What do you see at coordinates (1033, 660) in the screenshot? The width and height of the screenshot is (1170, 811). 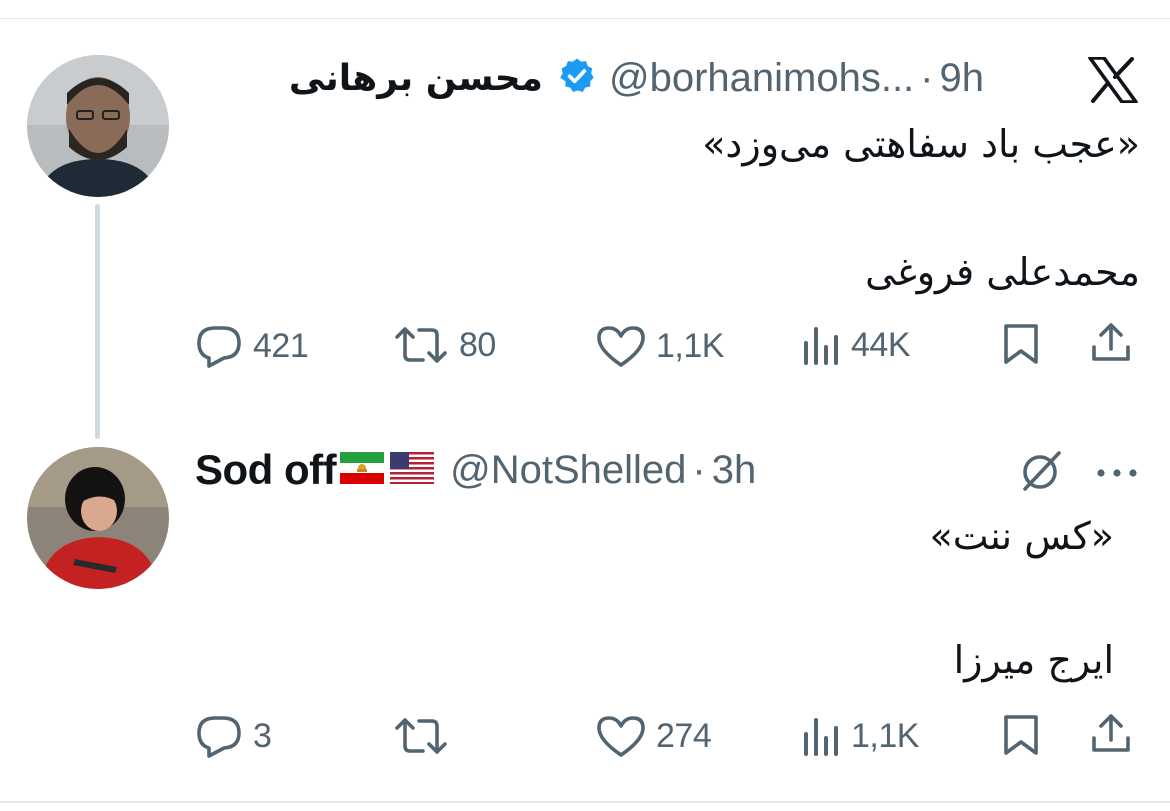 I see `tweet-text-line: ایرج میرزا` at bounding box center [1033, 660].